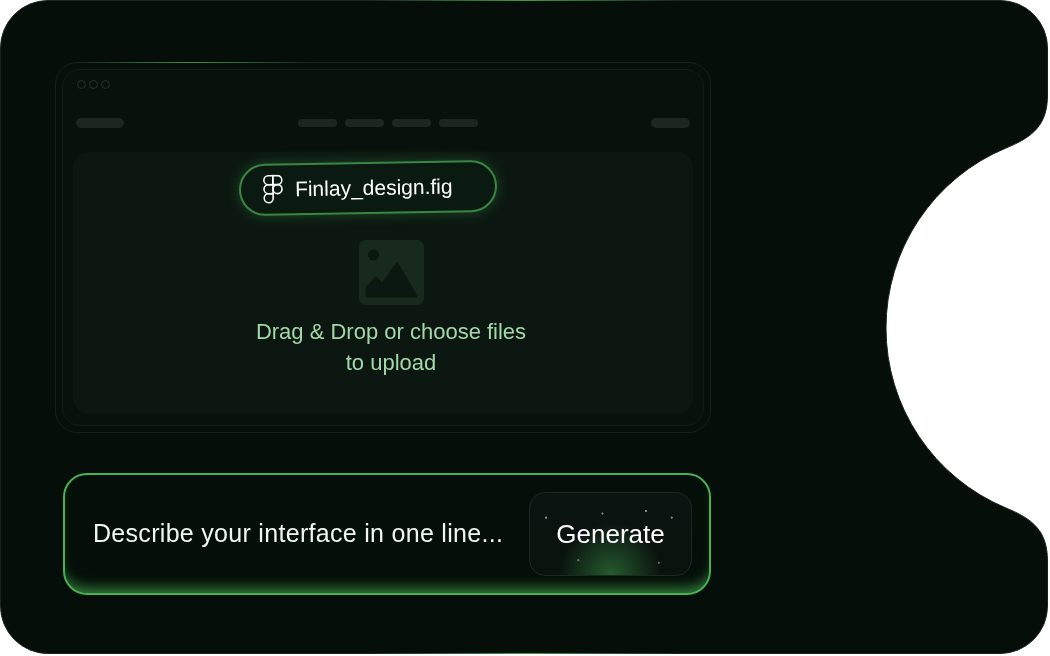 The width and height of the screenshot is (1050, 656). Describe the element at coordinates (373, 188) in the screenshot. I see `file-name: Finlay_design.fig` at that location.